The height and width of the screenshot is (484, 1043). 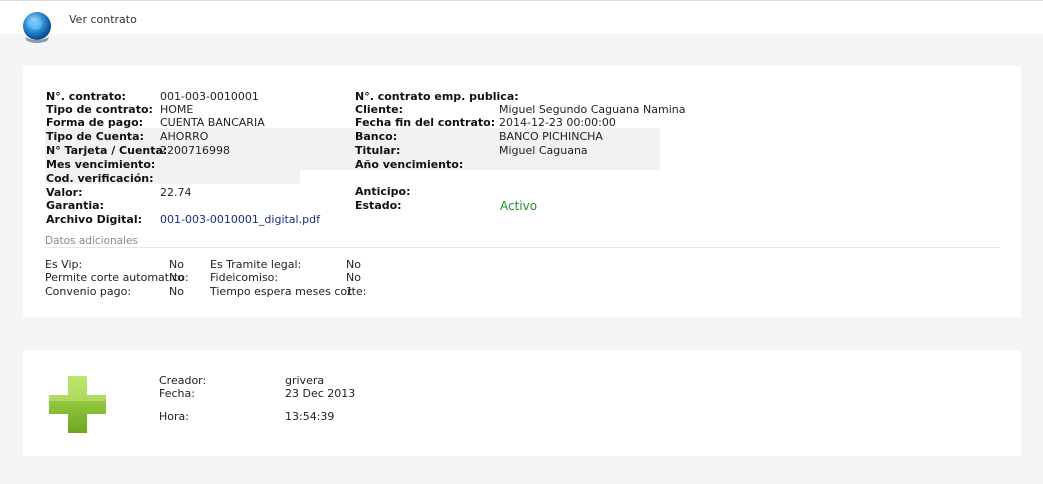 I want to click on contract-type-value: HOME, so click(x=177, y=109).